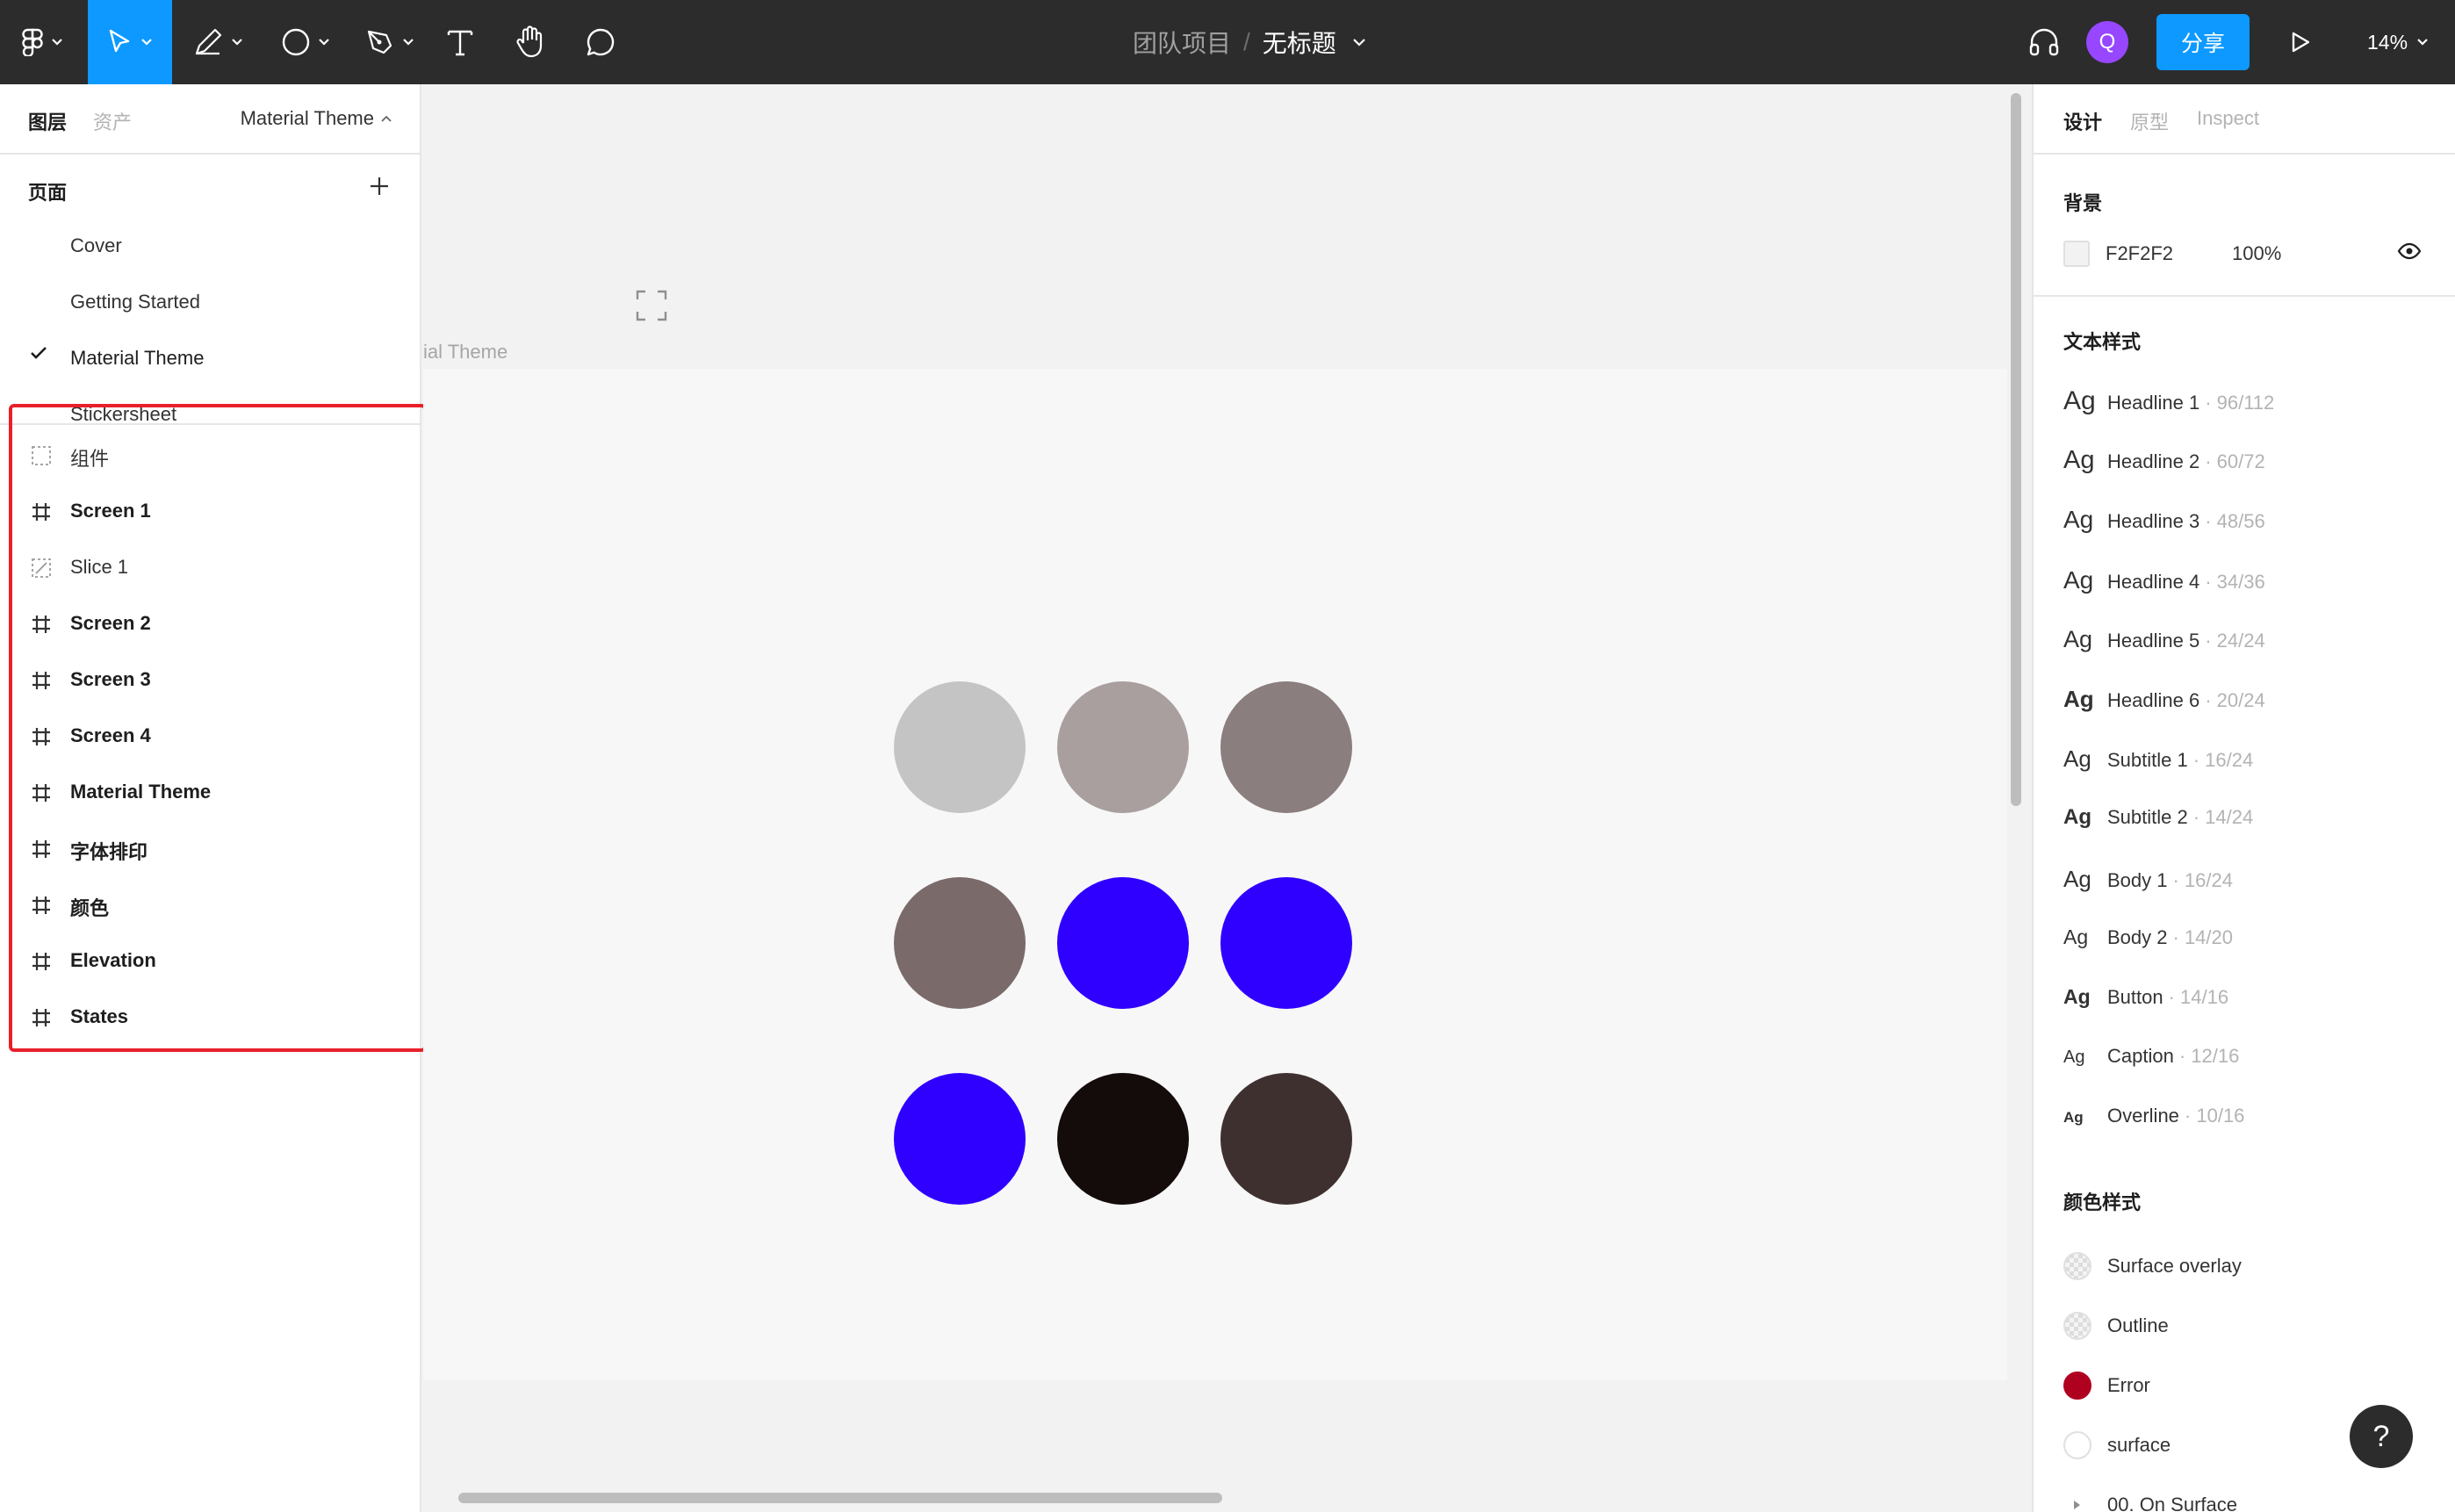  Describe the element at coordinates (2016, 449) in the screenshot. I see `vertical-scrollbar` at that location.